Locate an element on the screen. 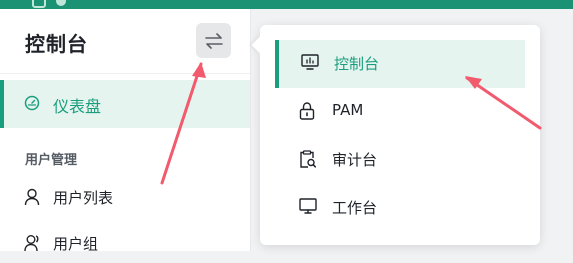 Image resolution: width=573 pixels, height=263 pixels. dropdown-item-console: 控制台 is located at coordinates (400, 64).